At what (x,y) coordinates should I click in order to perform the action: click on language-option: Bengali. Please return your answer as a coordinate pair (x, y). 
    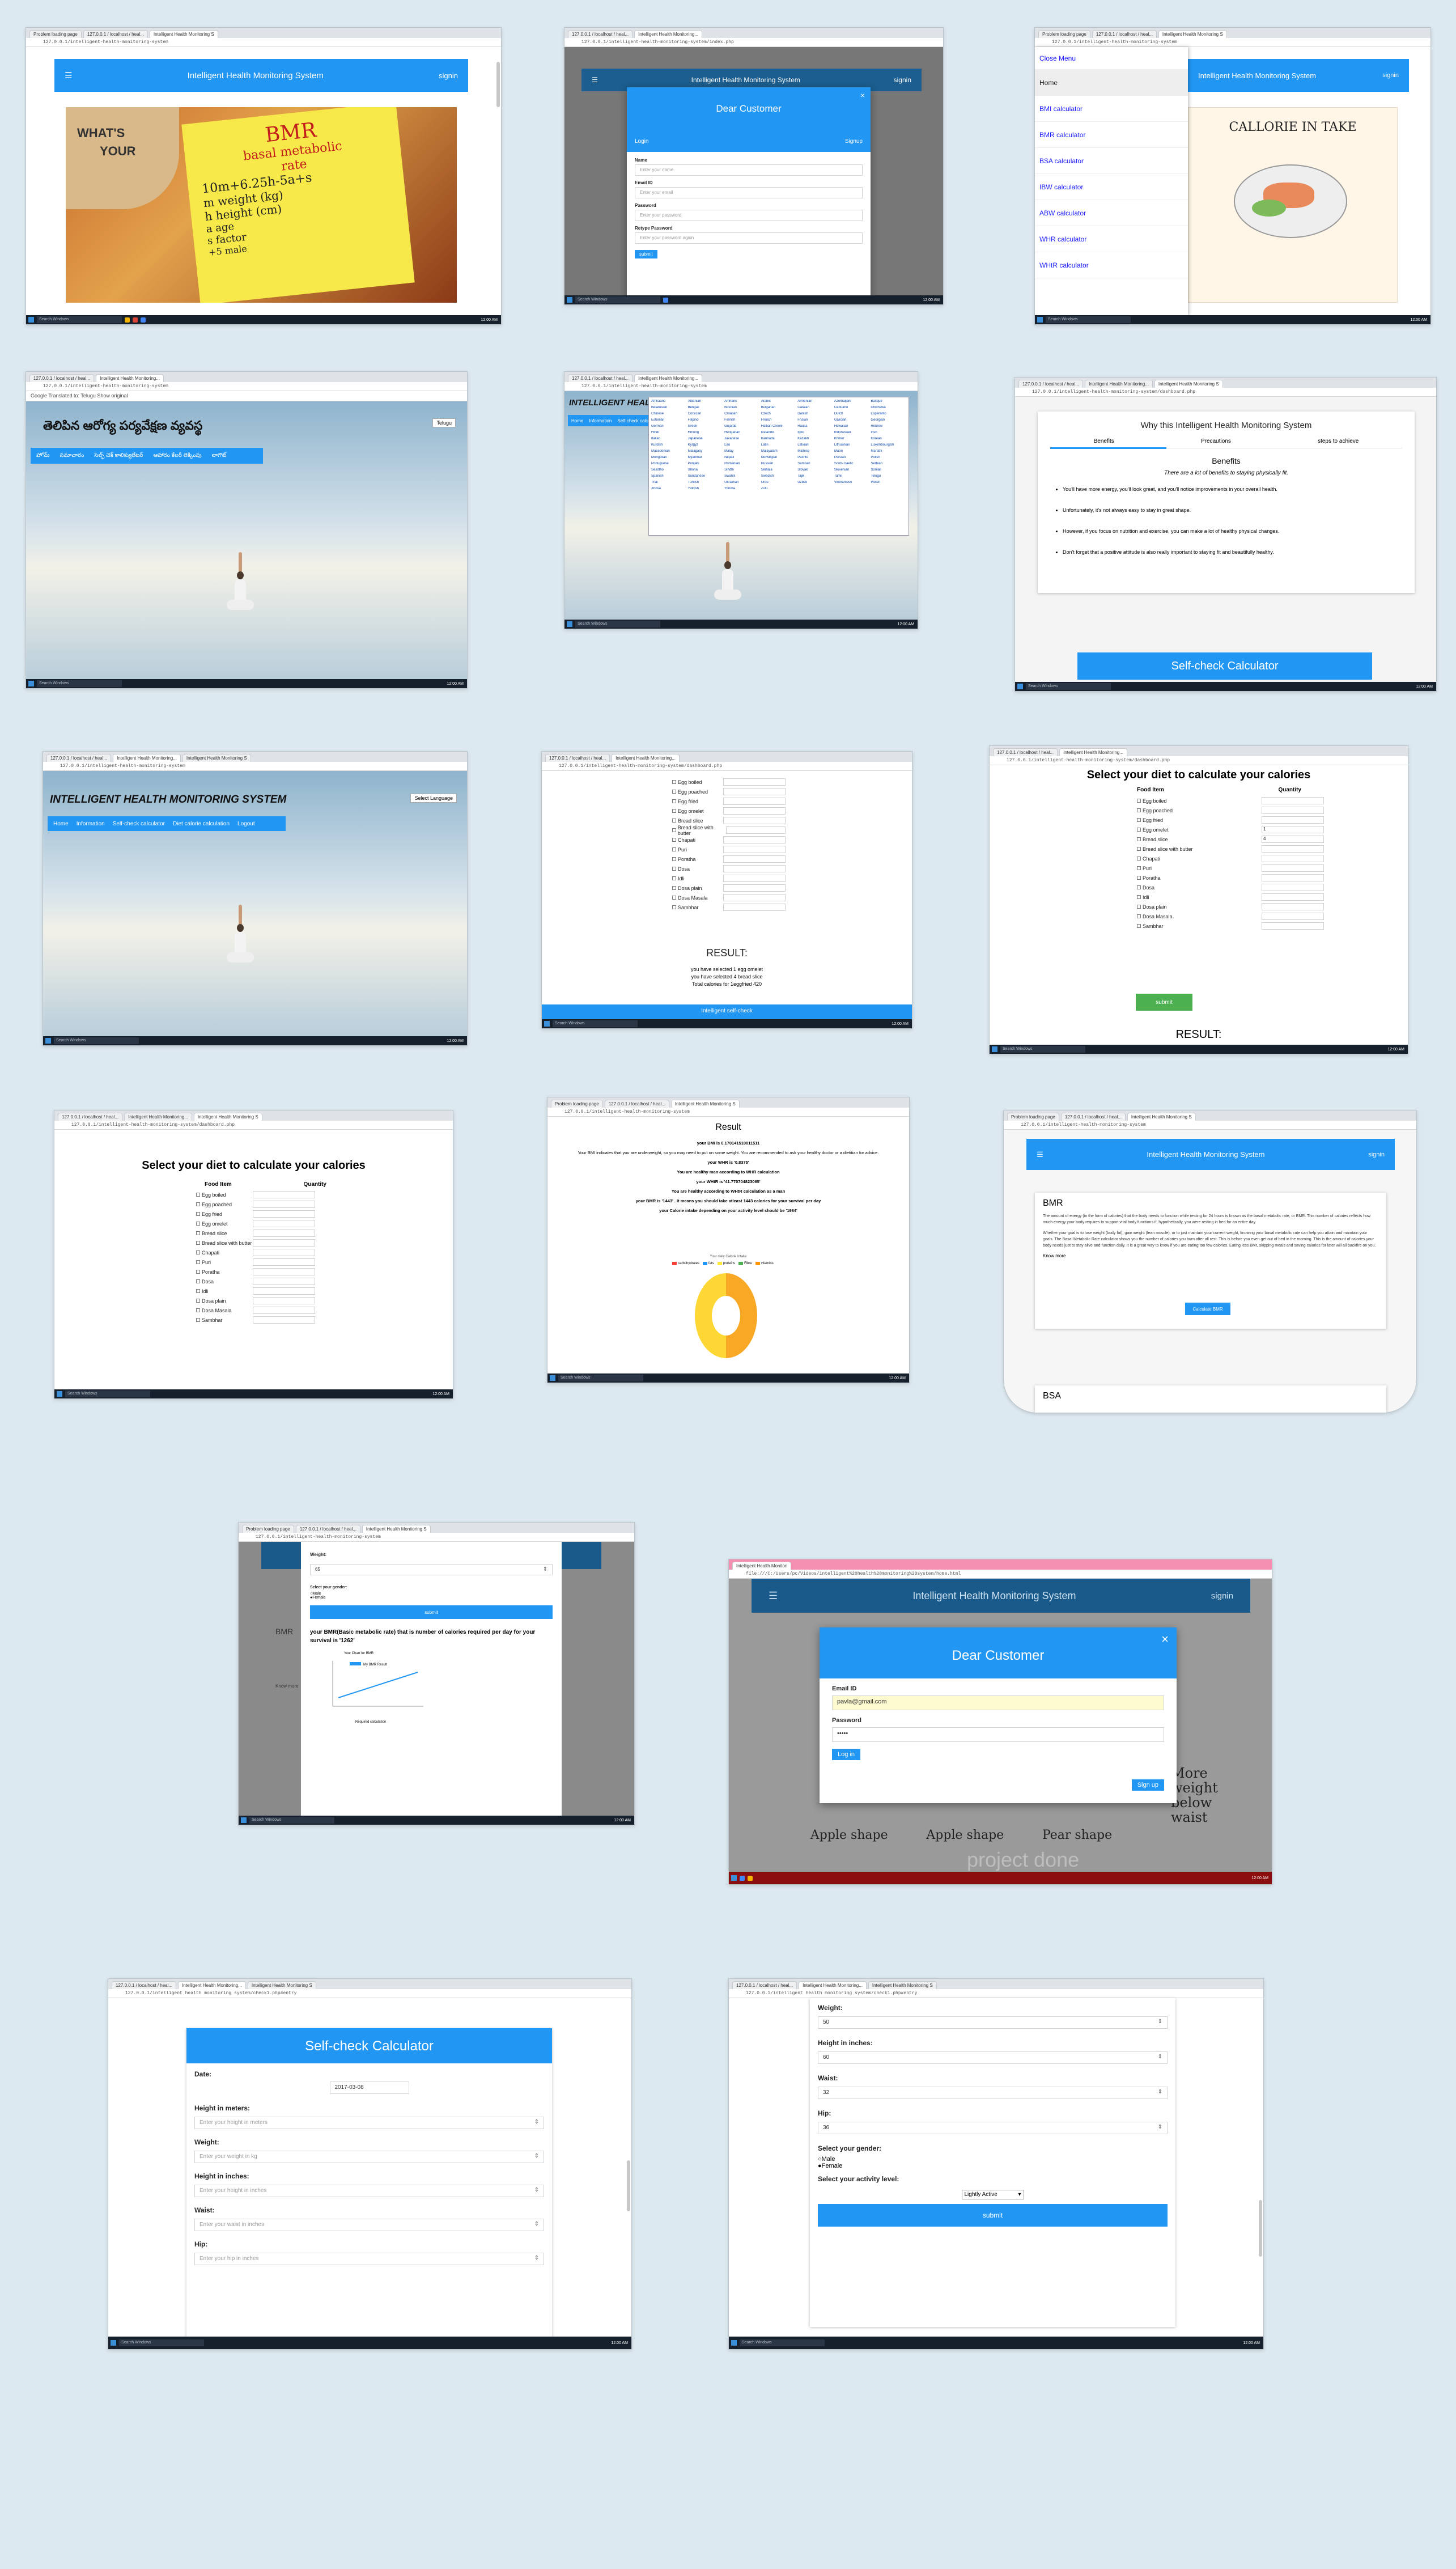
    Looking at the image, I should click on (706, 409).